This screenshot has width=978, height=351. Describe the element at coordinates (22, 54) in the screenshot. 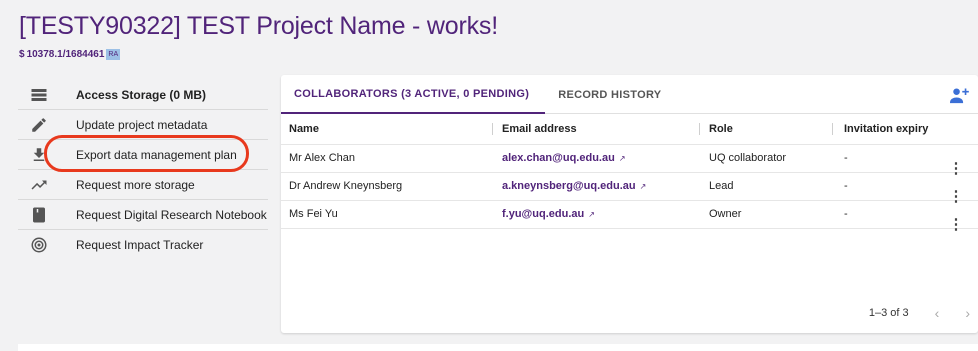

I see `doi-prefix: $` at that location.